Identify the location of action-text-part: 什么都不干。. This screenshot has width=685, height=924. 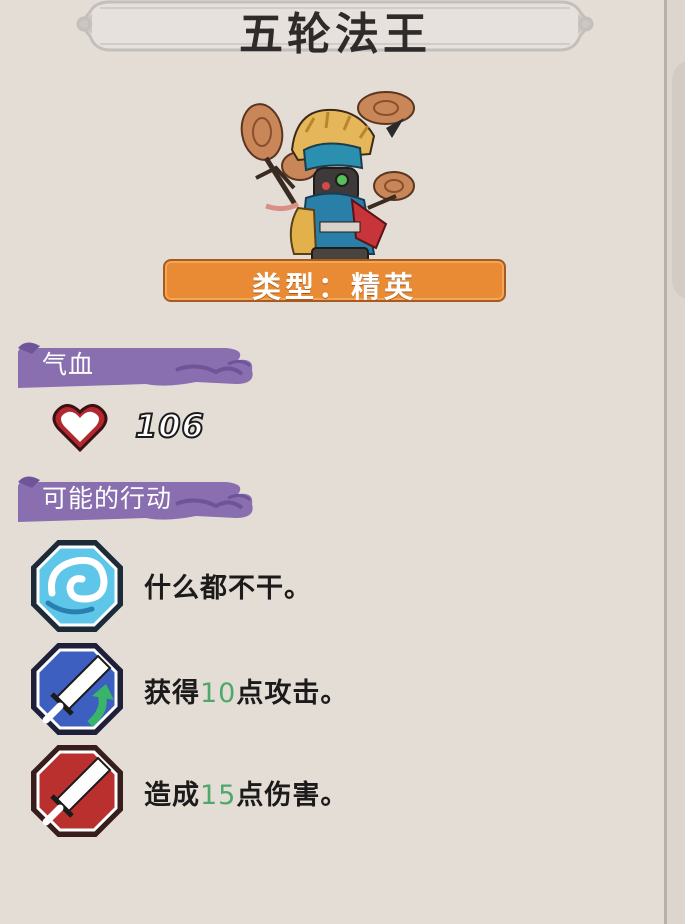
(228, 588).